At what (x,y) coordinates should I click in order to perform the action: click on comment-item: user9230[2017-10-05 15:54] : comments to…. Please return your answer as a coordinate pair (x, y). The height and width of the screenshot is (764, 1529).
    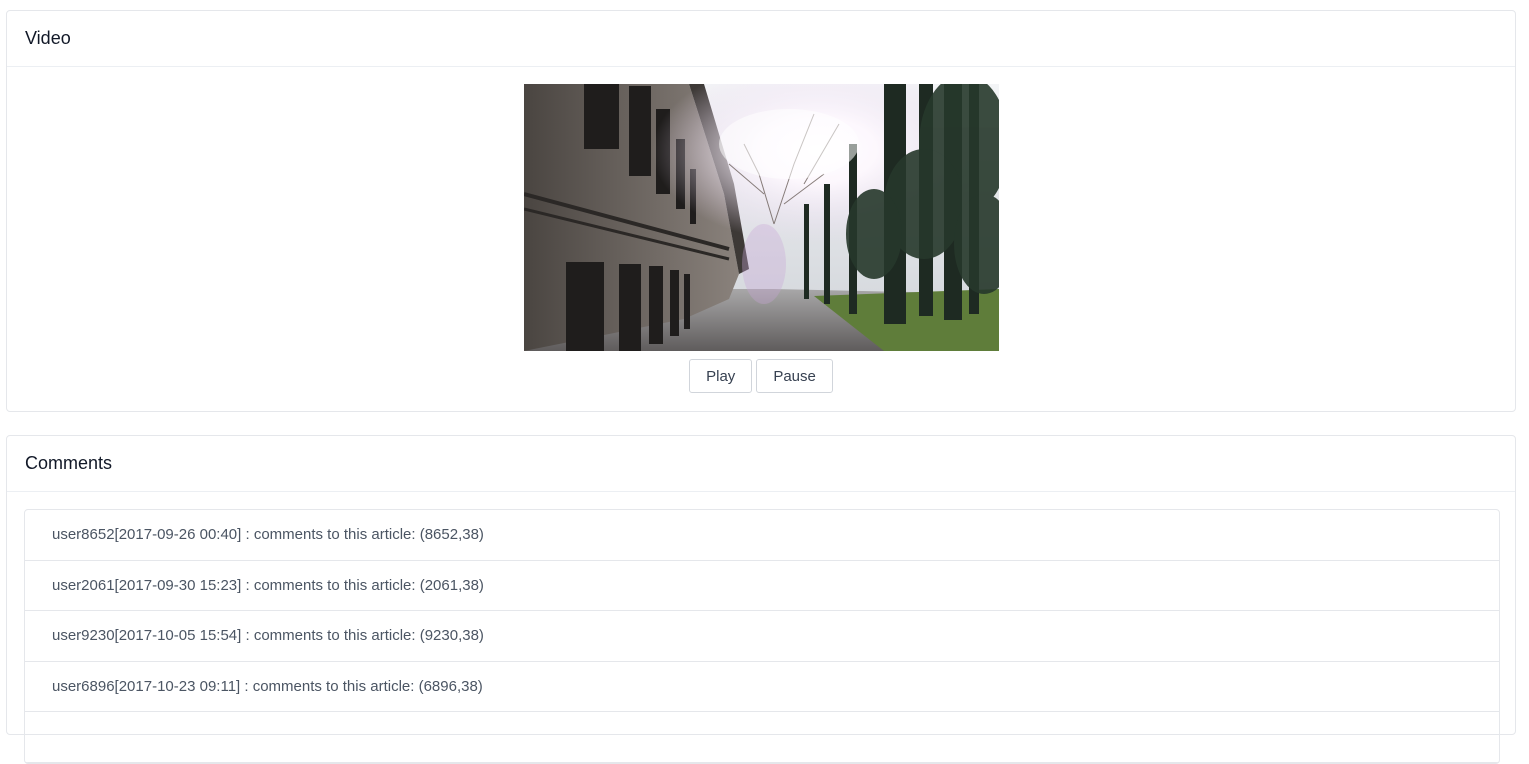
    Looking at the image, I should click on (762, 636).